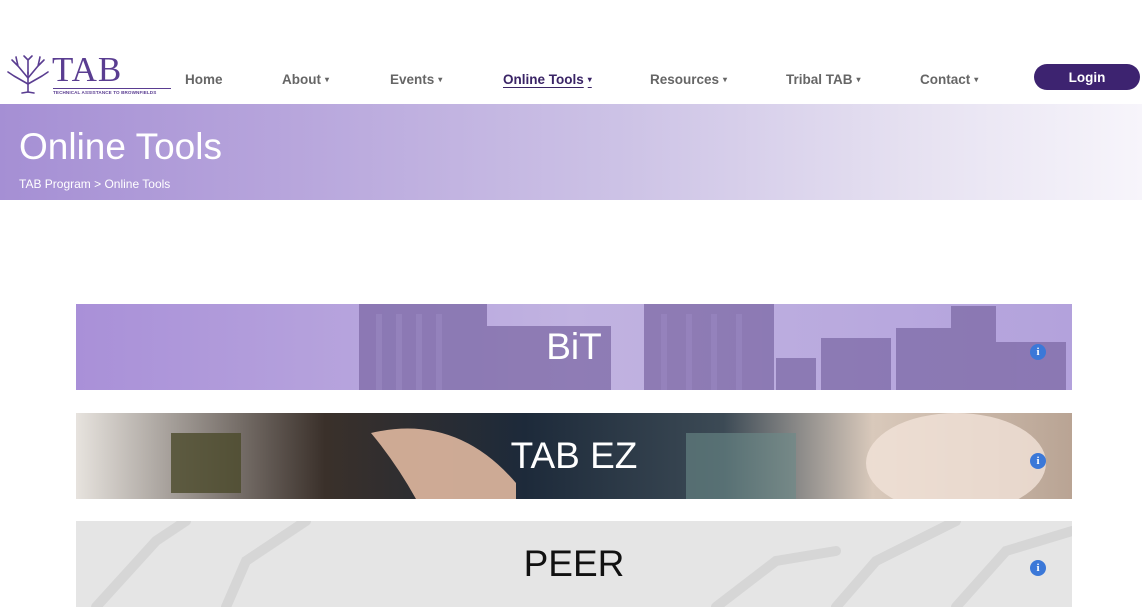 Image resolution: width=1142 pixels, height=607 pixels. What do you see at coordinates (685, 79) in the screenshot?
I see `nav-resources-label: Resources` at bounding box center [685, 79].